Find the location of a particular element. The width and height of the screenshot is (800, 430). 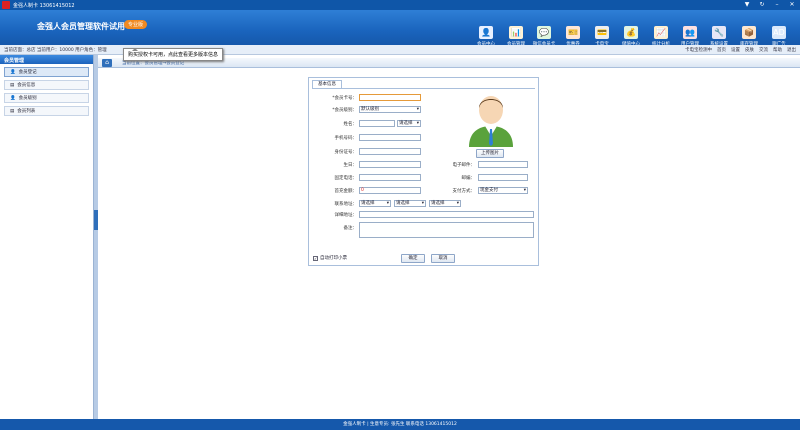

level-select: 默认级别 is located at coordinates (390, 109).